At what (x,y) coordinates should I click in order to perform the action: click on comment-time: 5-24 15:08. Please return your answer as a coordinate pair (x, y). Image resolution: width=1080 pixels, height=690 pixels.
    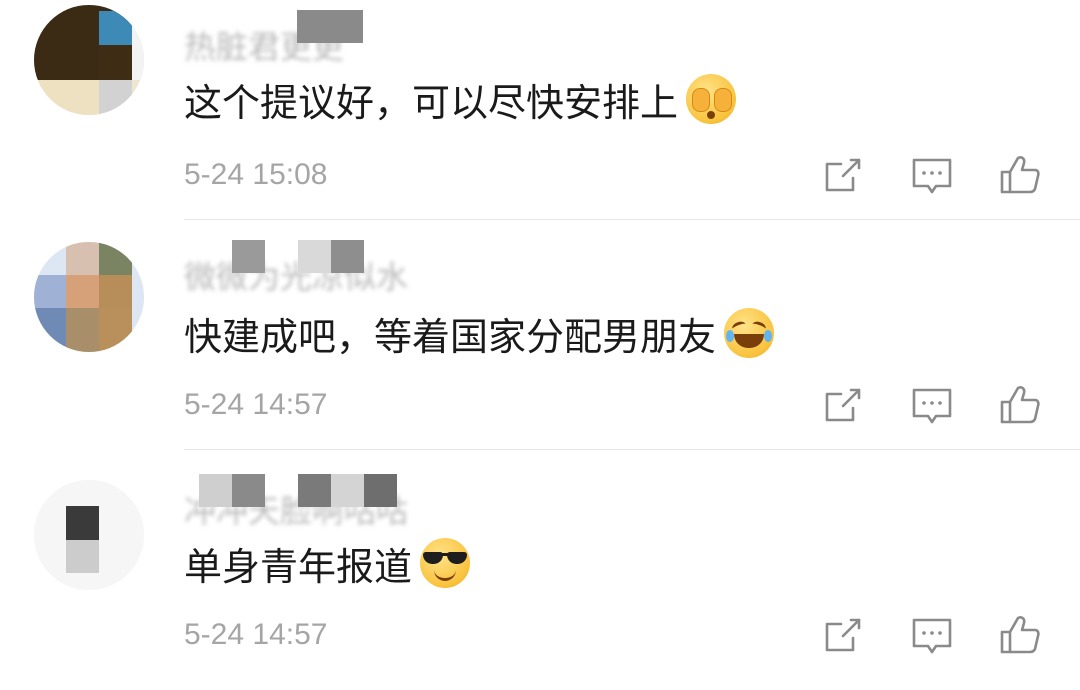
    Looking at the image, I should click on (256, 174).